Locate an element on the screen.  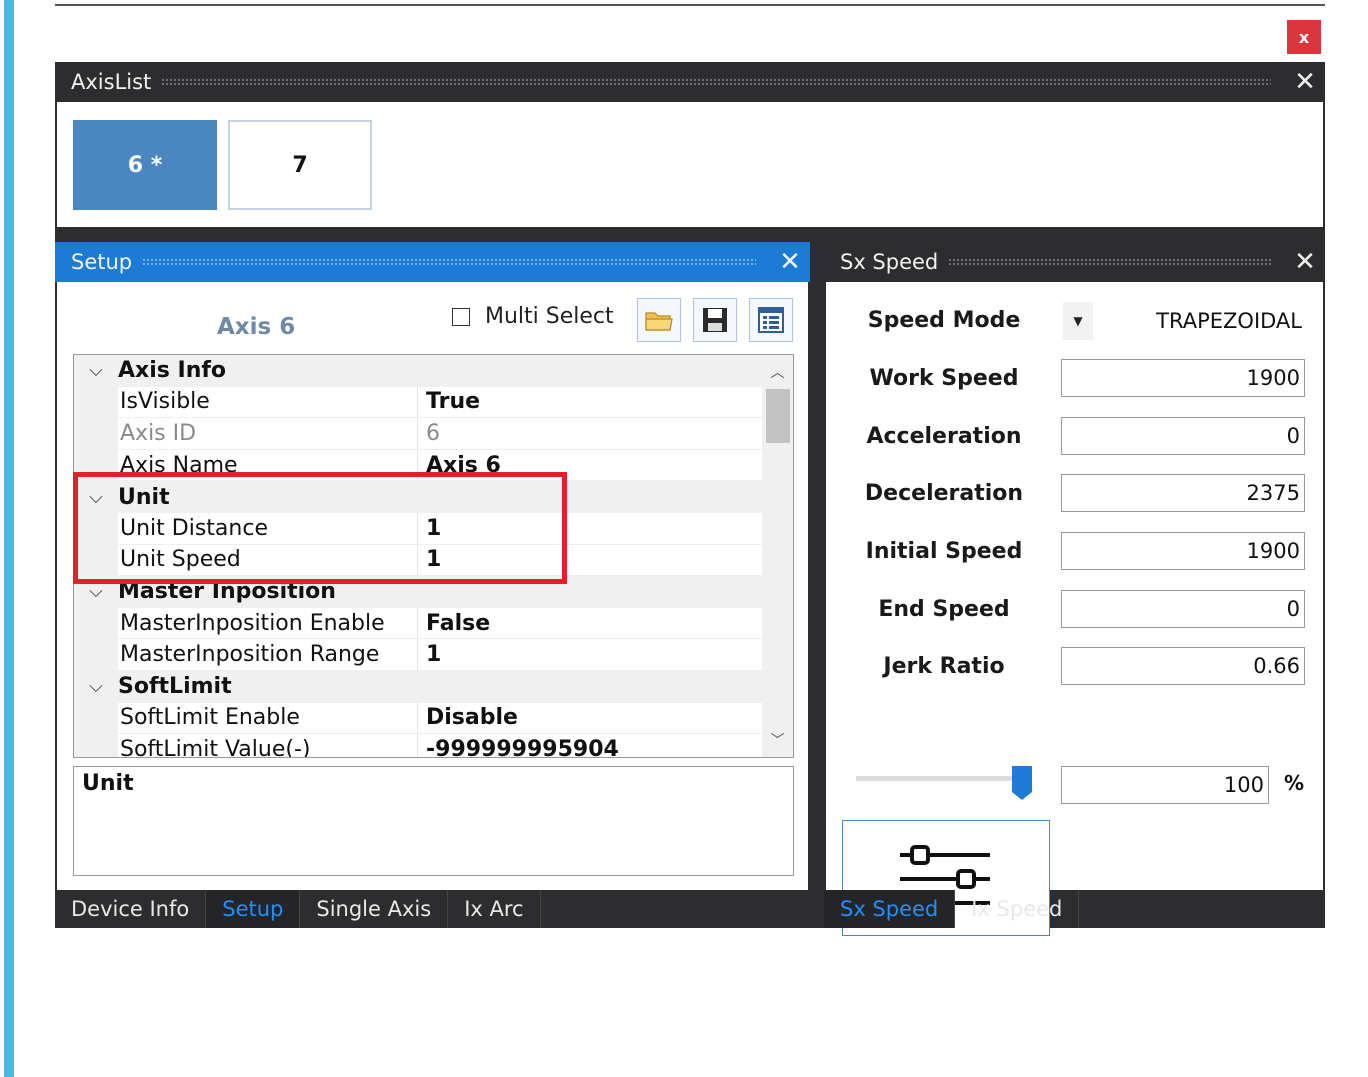
acceleration-label: Acceleration is located at coordinates (944, 436).